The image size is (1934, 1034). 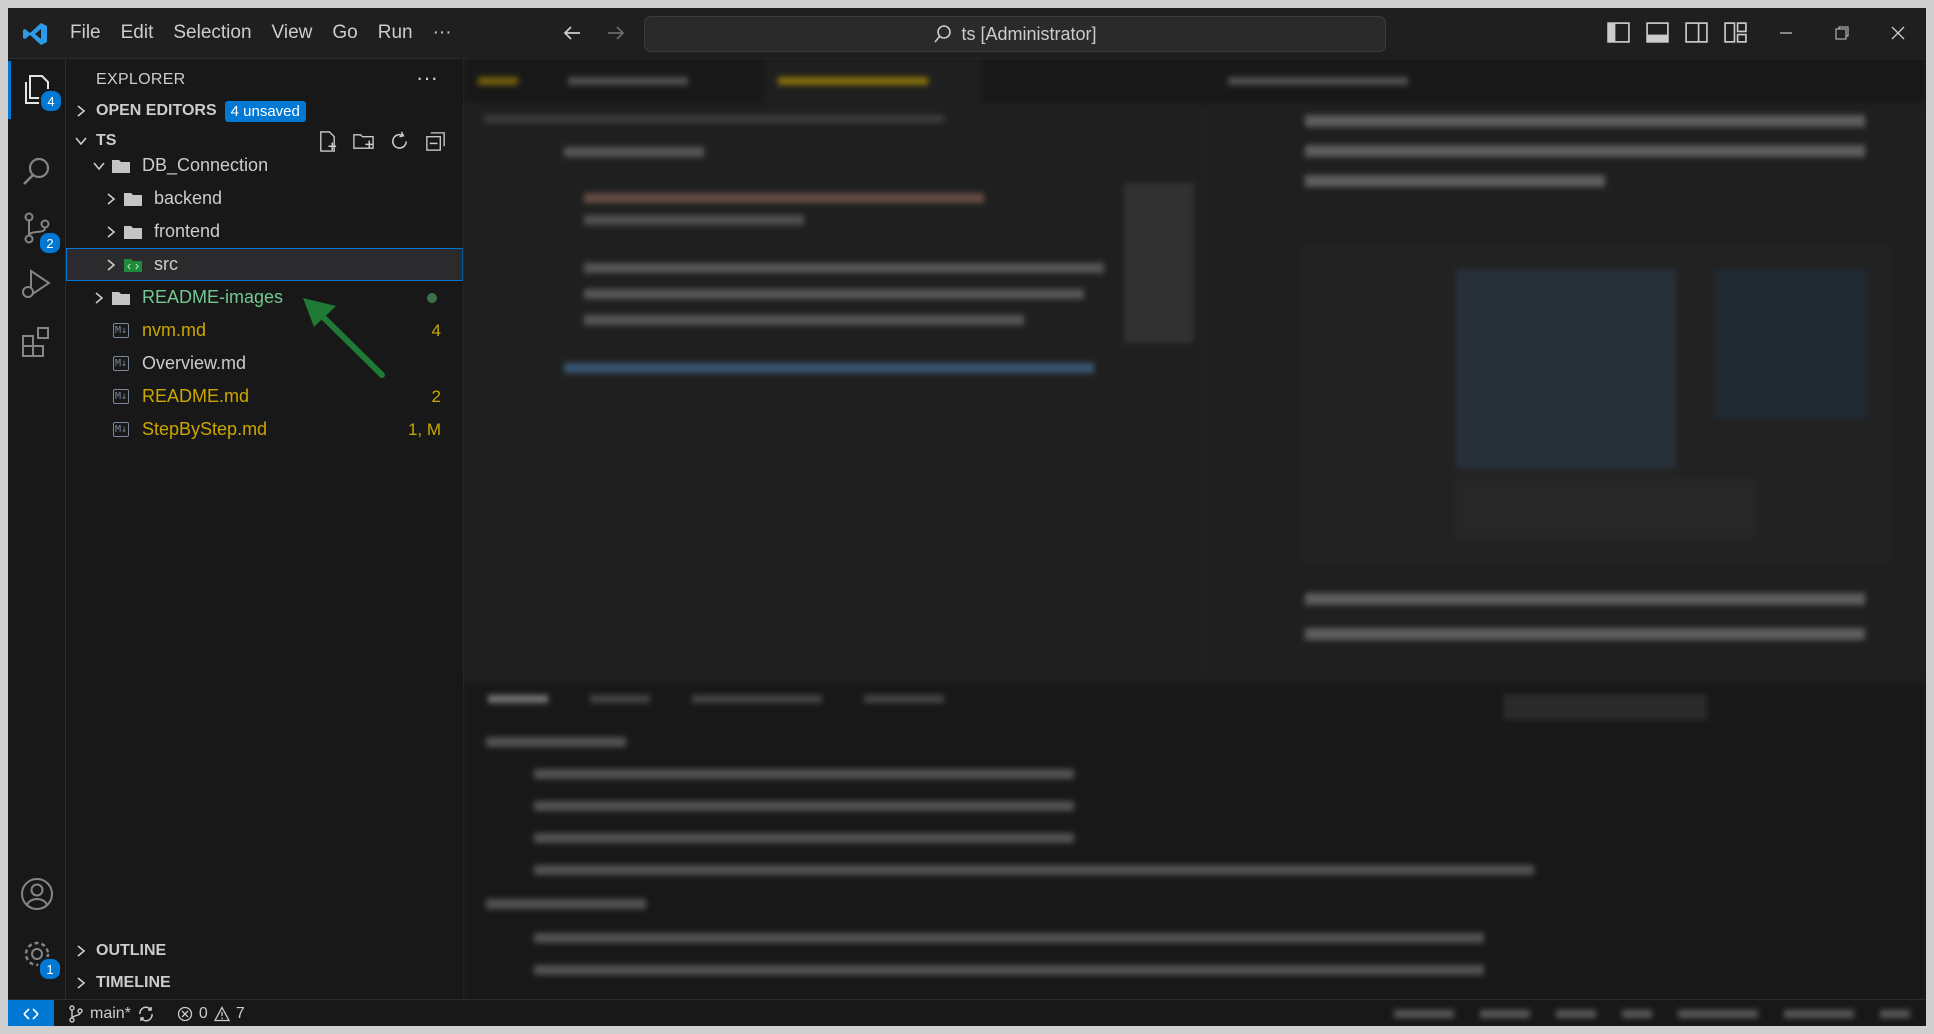 What do you see at coordinates (1195, 81) in the screenshot?
I see `editor-tab-bar` at bounding box center [1195, 81].